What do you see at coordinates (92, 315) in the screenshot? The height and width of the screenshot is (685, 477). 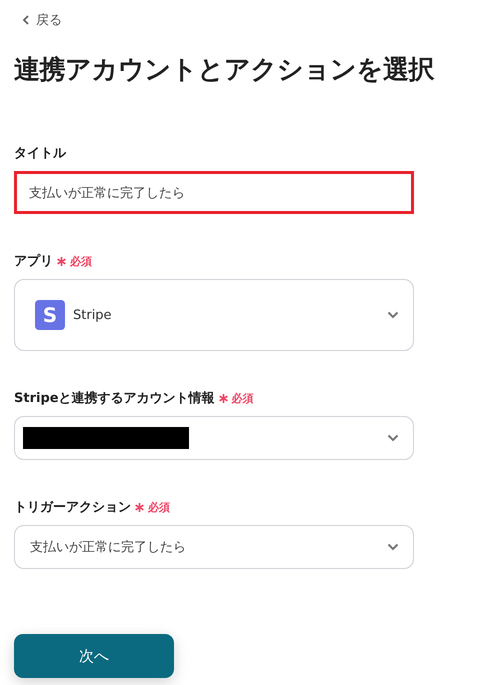 I see `app-name: Stripe` at bounding box center [92, 315].